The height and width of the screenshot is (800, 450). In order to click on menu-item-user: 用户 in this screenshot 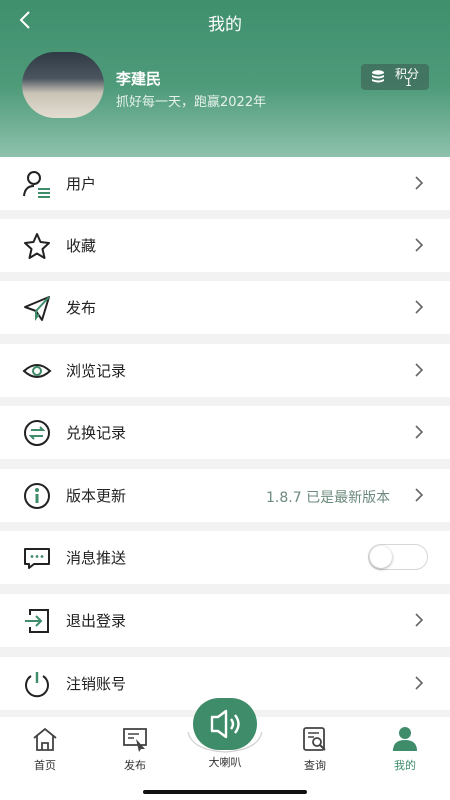, I will do `click(225, 183)`.